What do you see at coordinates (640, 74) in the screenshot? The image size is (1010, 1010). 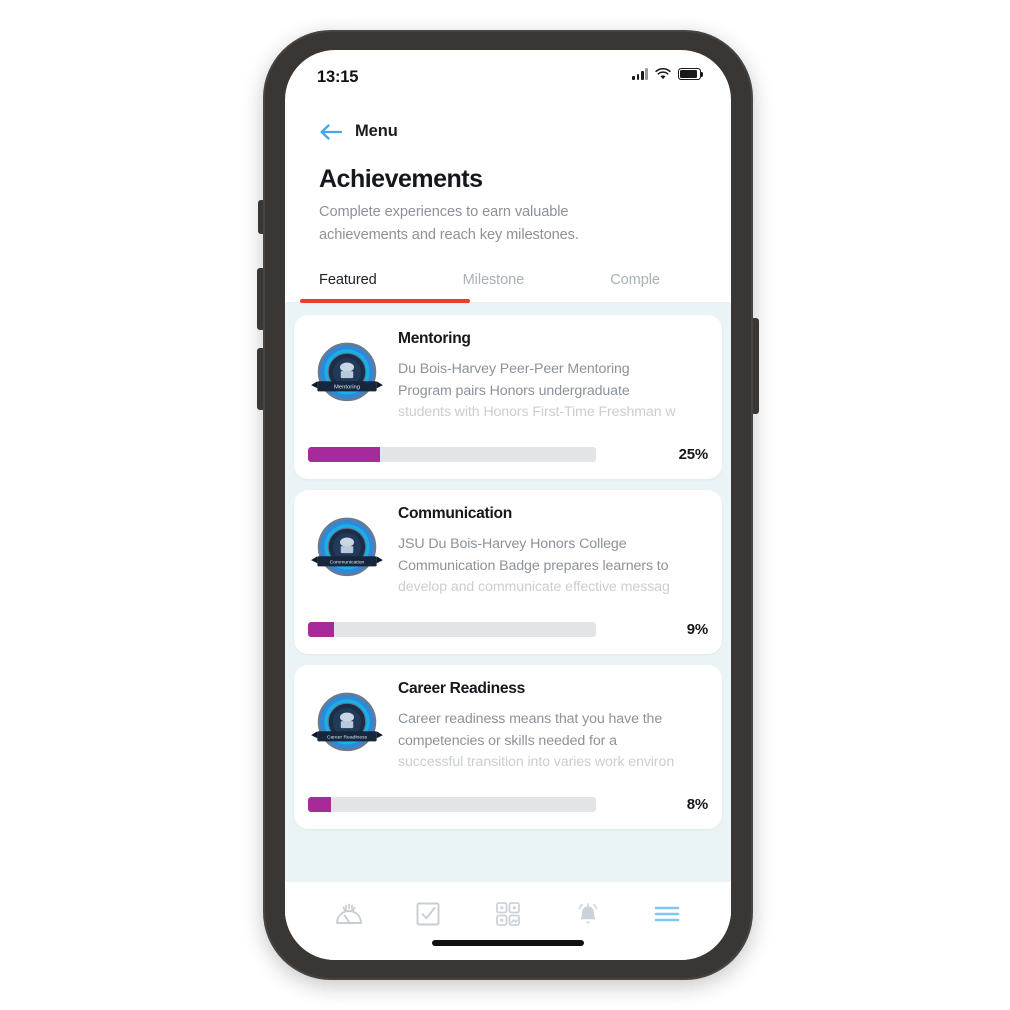 I see `cellular-signal-icon` at bounding box center [640, 74].